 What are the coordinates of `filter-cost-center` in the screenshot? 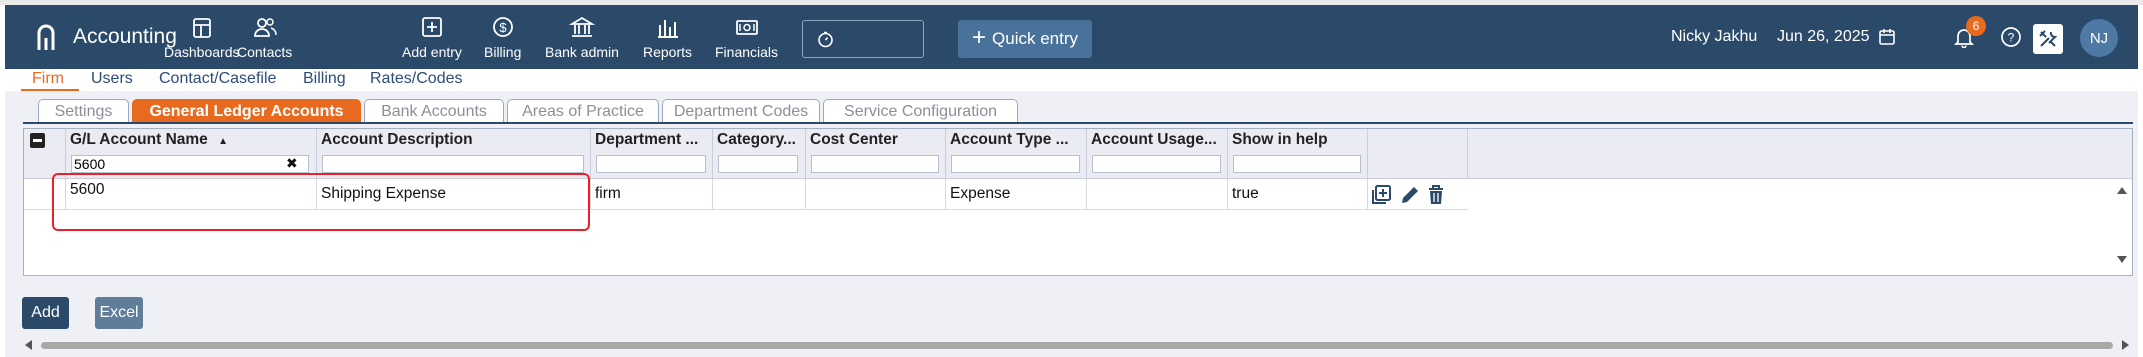 It's located at (875, 164).